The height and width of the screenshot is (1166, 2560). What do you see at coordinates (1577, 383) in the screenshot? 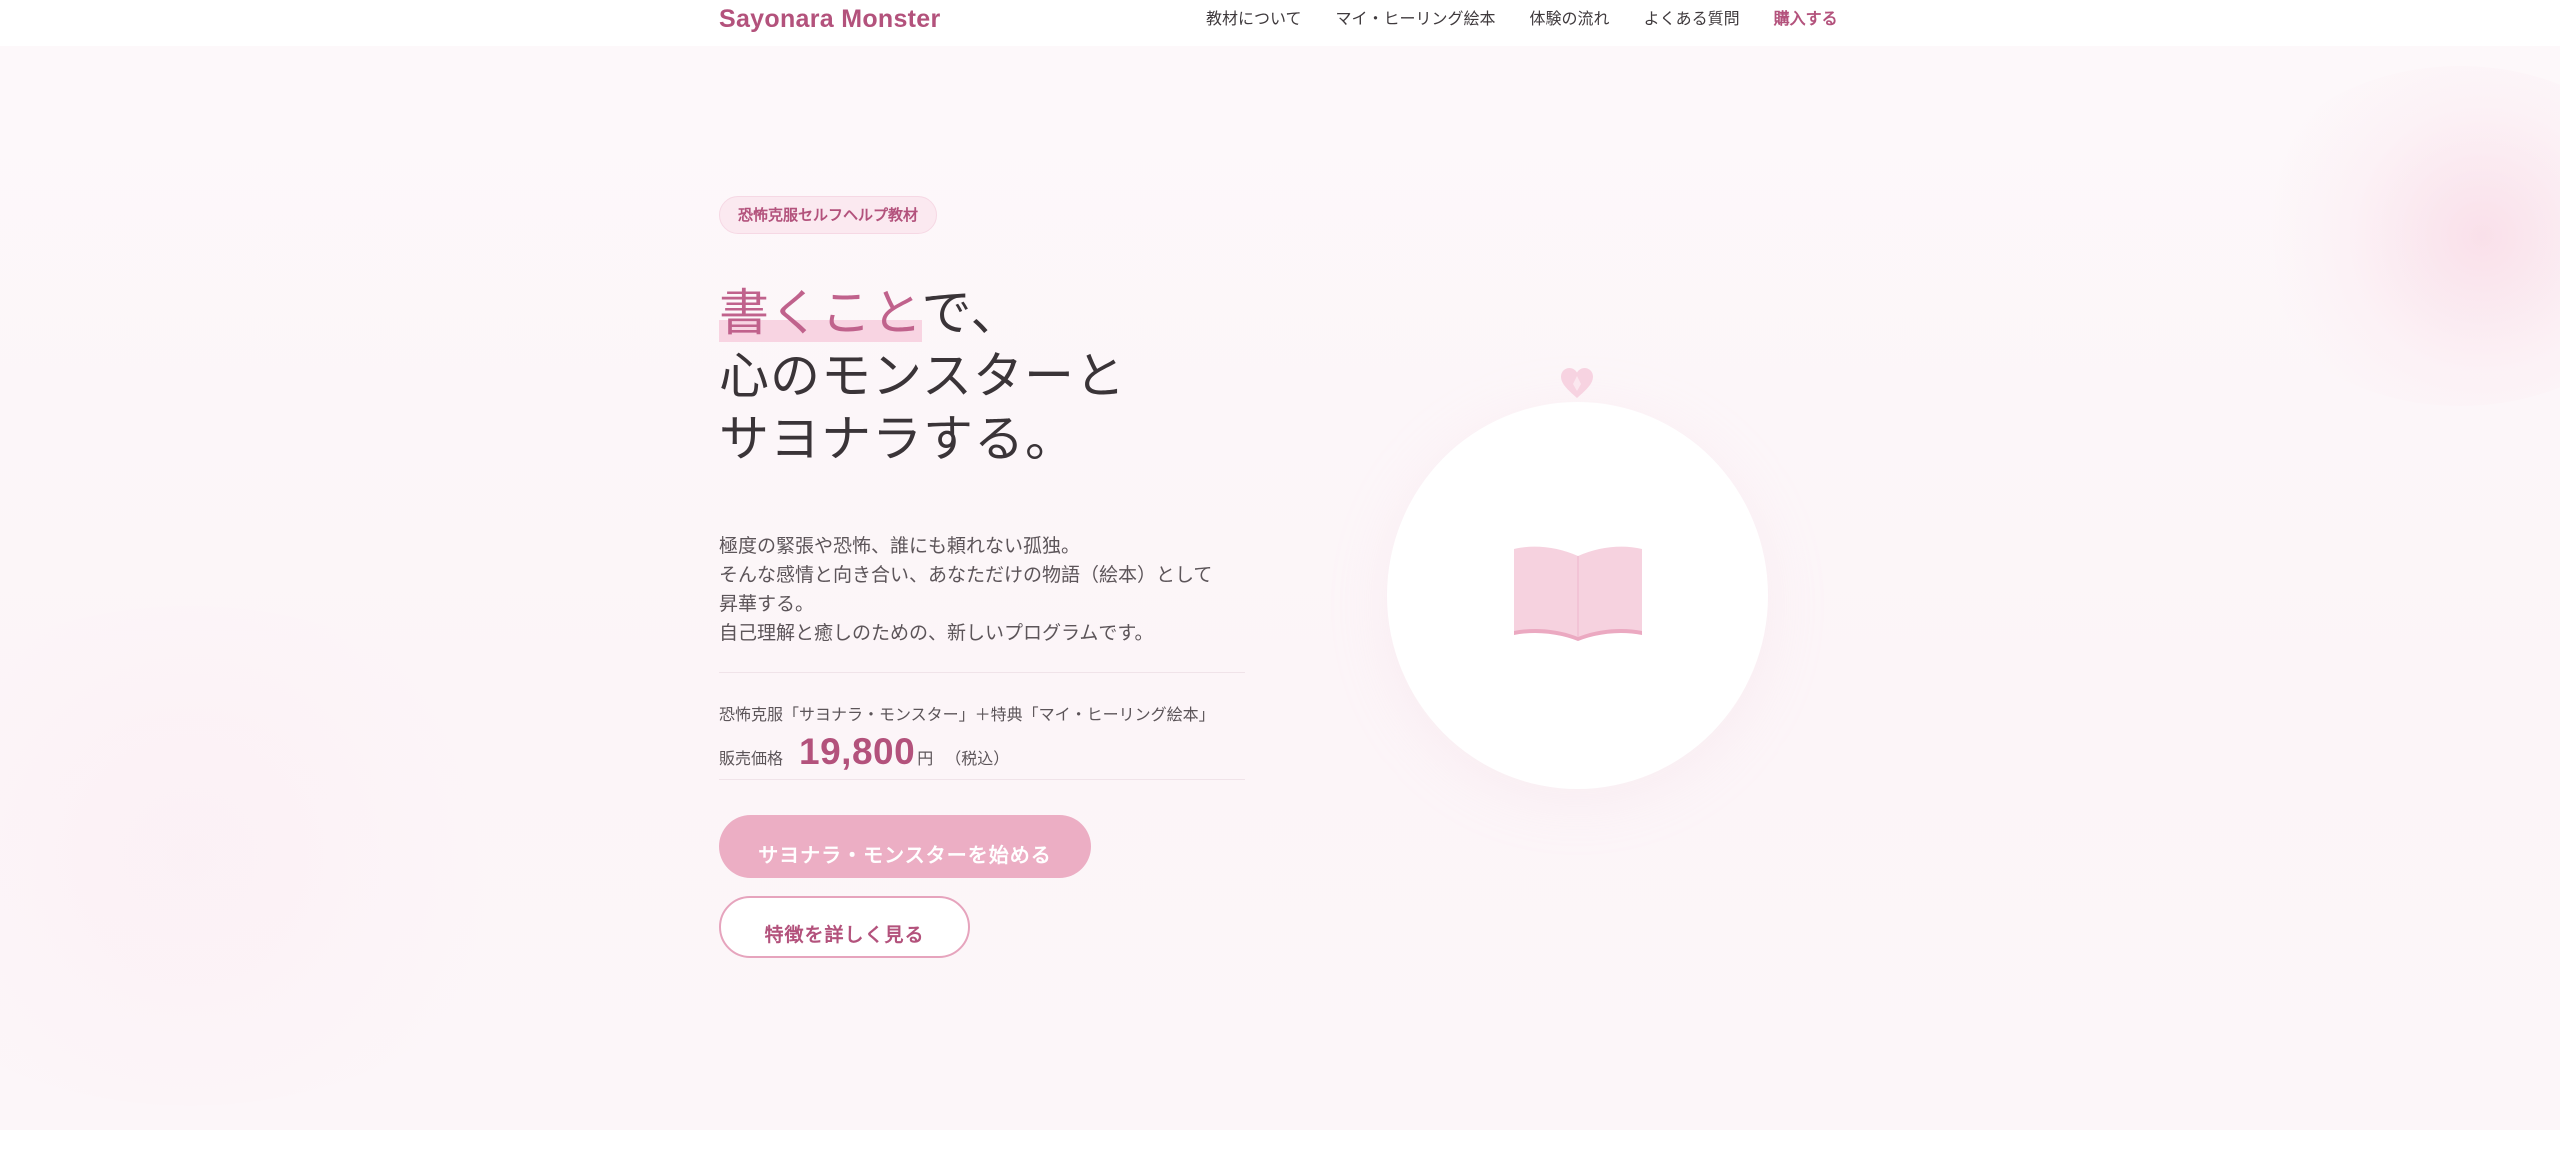
I see `heart-icon` at bounding box center [1577, 383].